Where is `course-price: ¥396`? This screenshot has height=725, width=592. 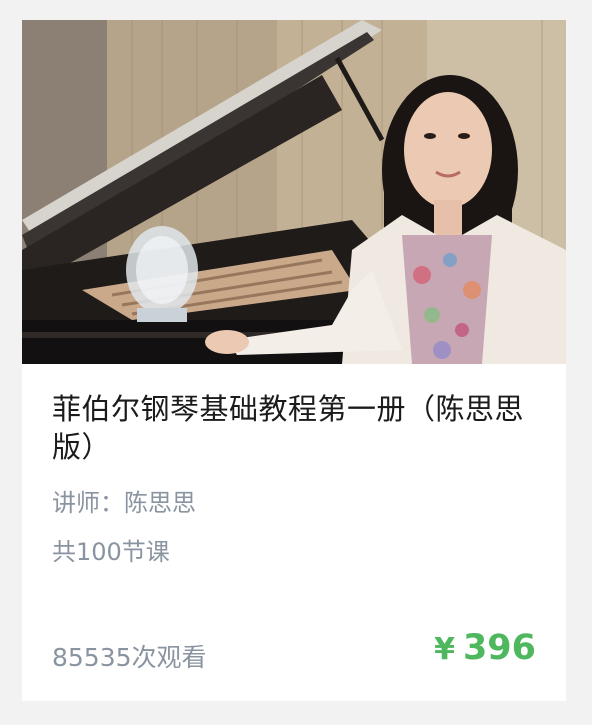 course-price: ¥396 is located at coordinates (485, 648).